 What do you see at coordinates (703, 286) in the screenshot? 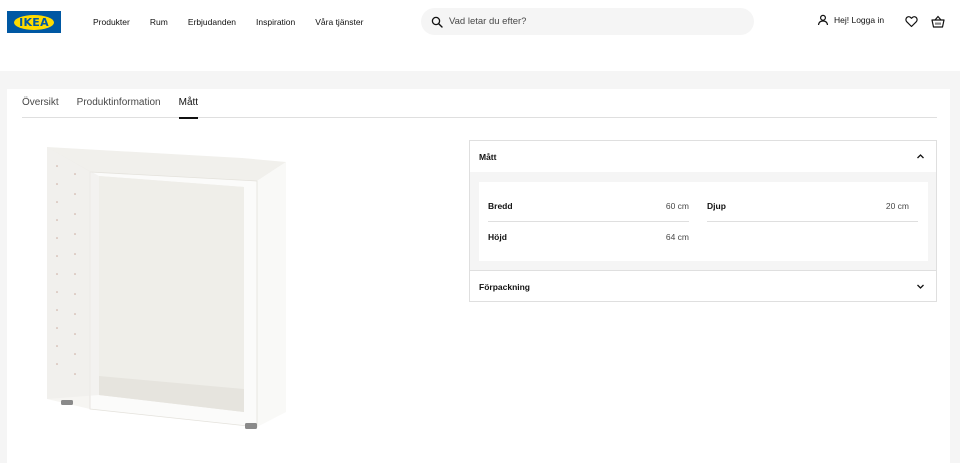
I see `accordion-header-forpackning: Förpackning` at bounding box center [703, 286].